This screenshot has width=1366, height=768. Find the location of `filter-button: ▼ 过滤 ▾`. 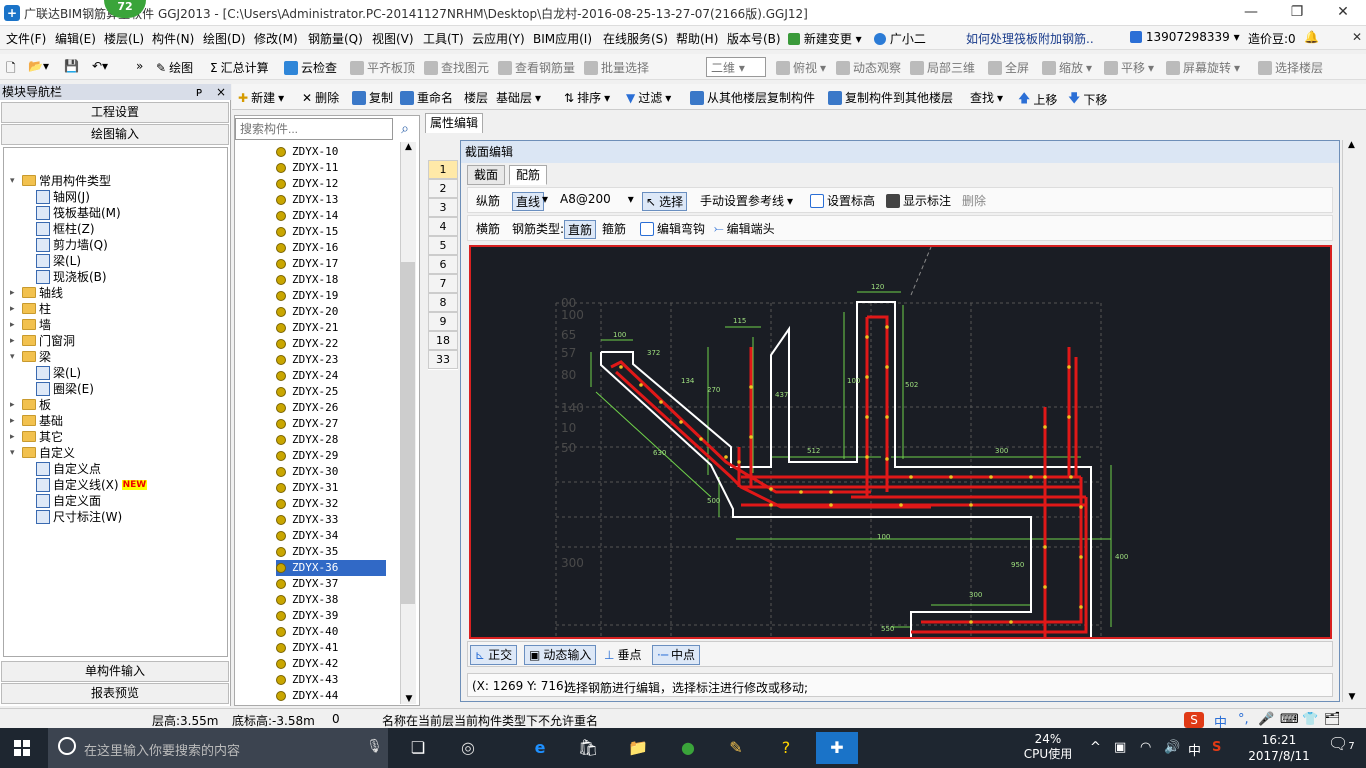

filter-button: ▼ 过滤 ▾ is located at coordinates (648, 97).